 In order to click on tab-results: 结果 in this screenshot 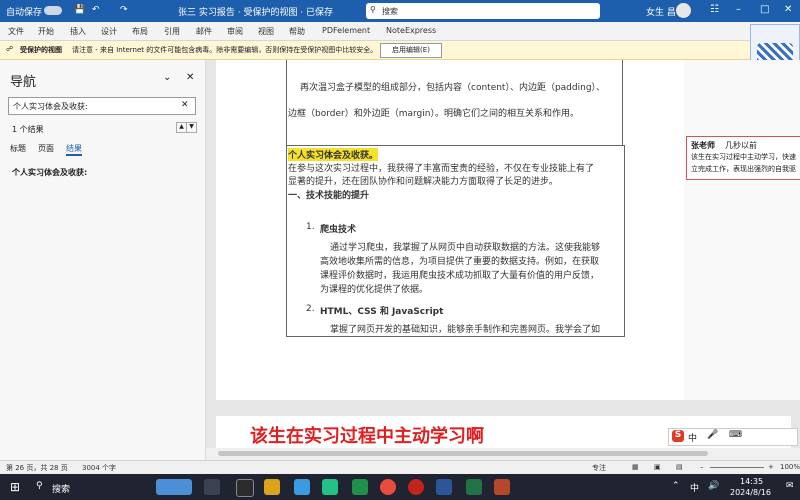, I will do `click(74, 149)`.